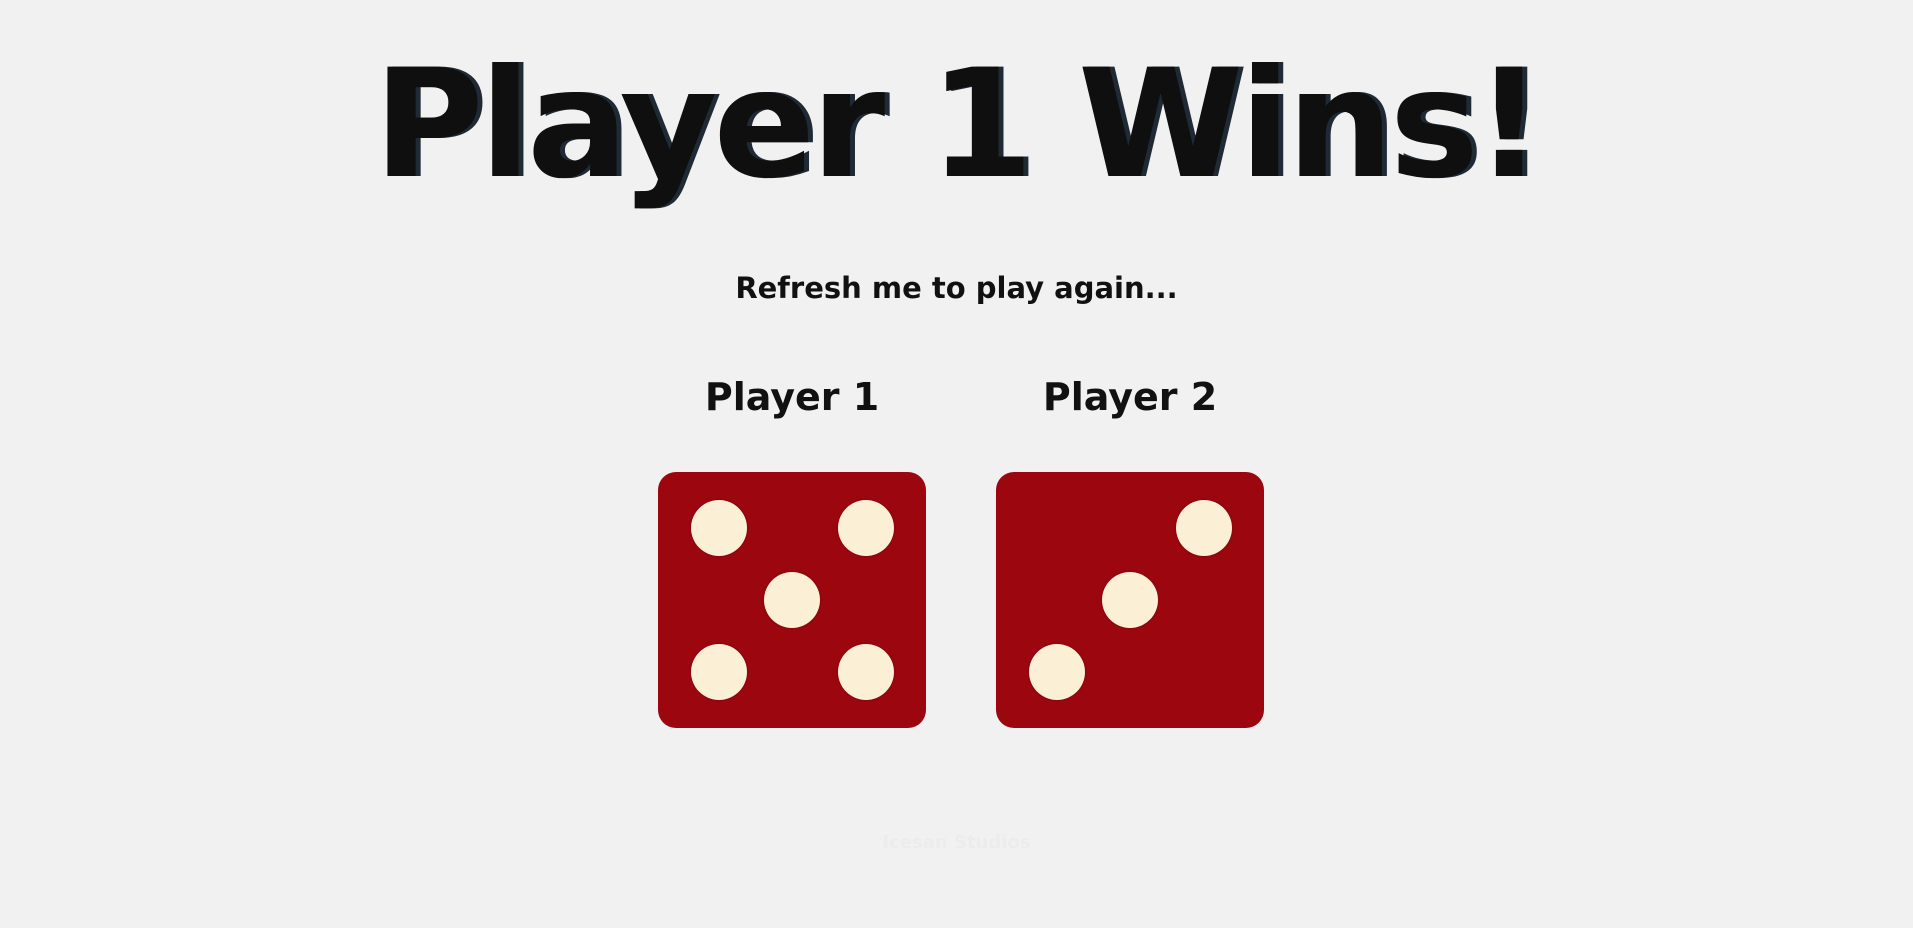  I want to click on player-1-die, so click(792, 600).